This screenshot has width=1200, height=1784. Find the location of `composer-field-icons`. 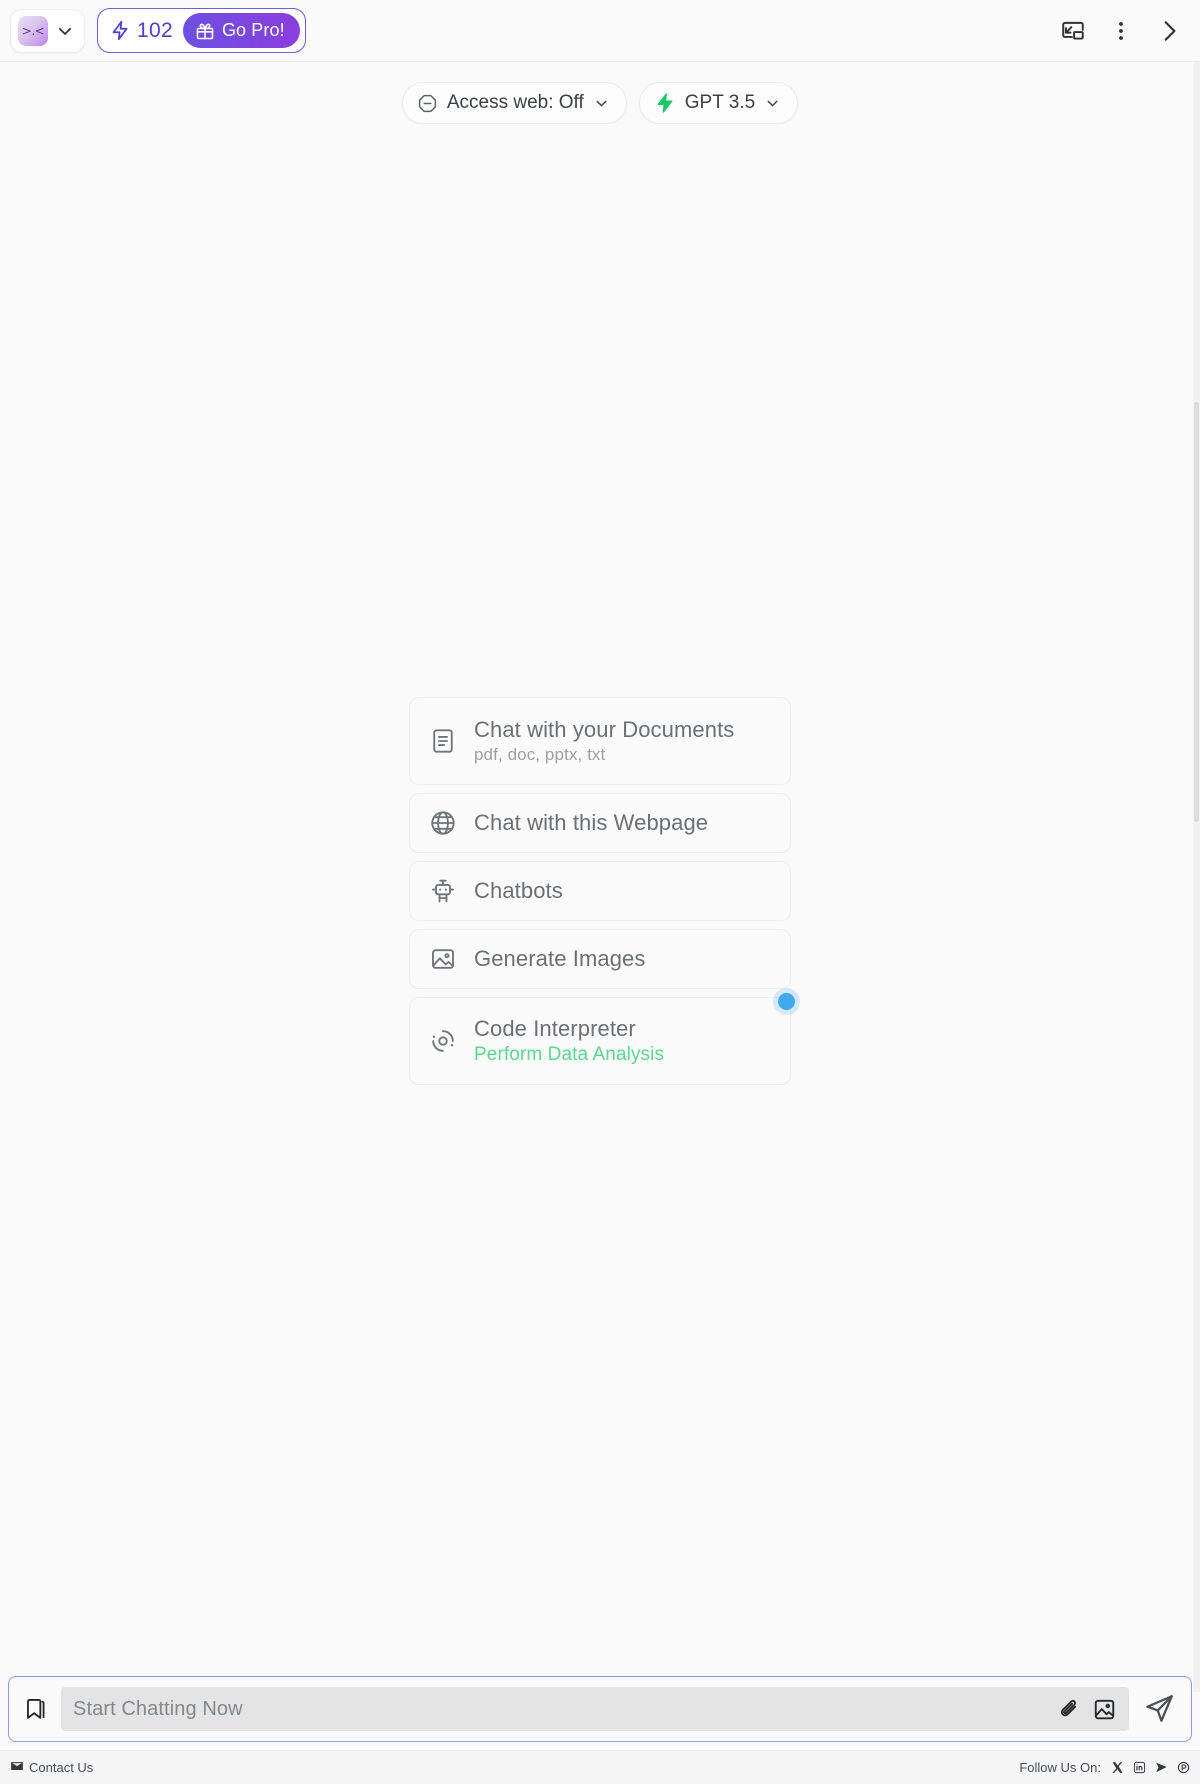

composer-field-icons is located at coordinates (1087, 1709).